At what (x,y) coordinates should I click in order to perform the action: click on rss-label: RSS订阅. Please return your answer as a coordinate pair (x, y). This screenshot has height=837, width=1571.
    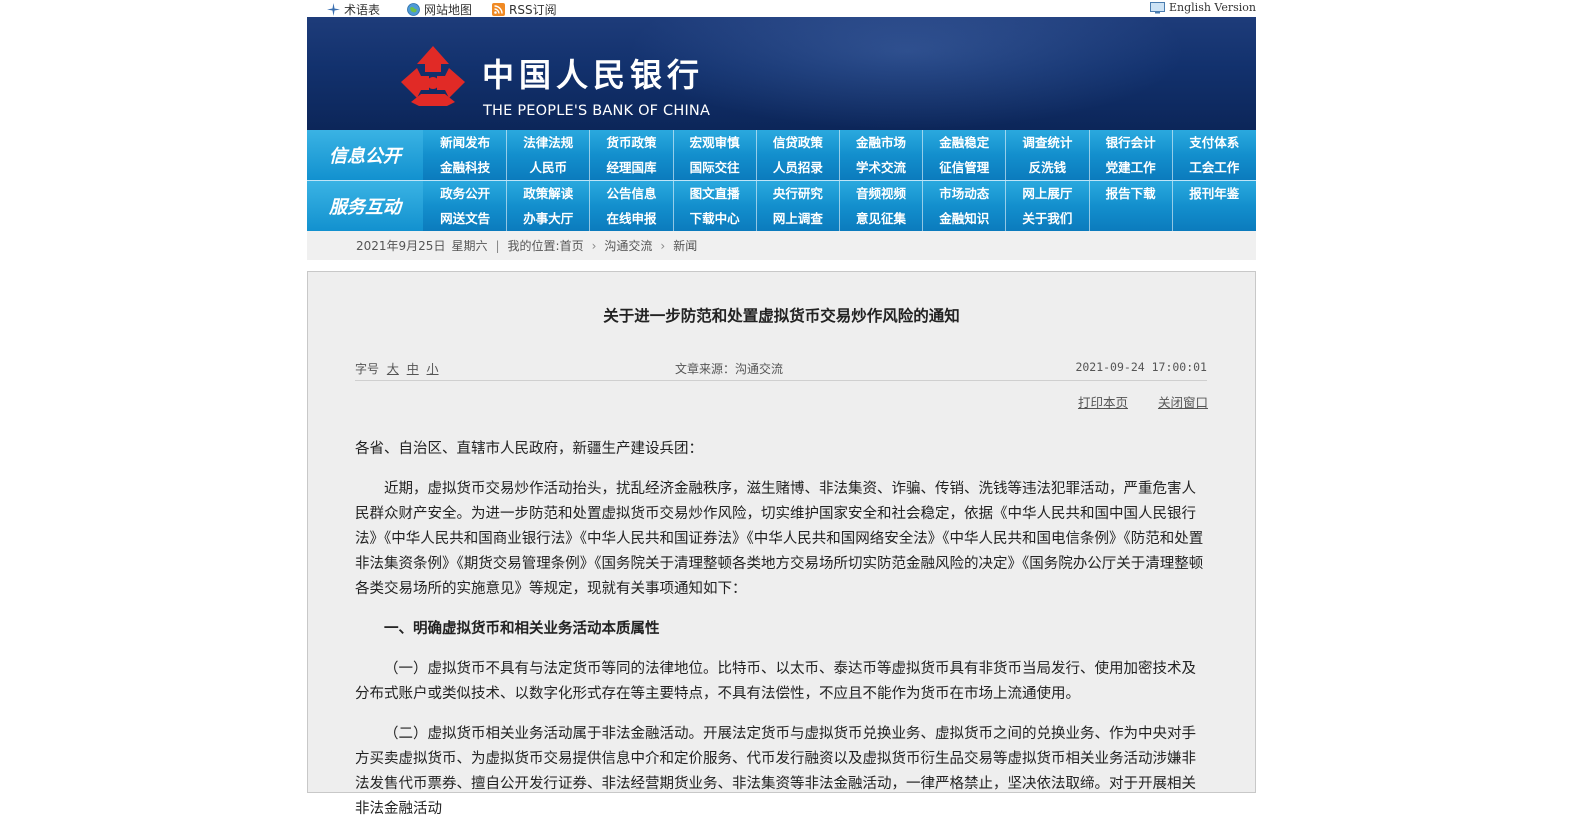
    Looking at the image, I should click on (533, 10).